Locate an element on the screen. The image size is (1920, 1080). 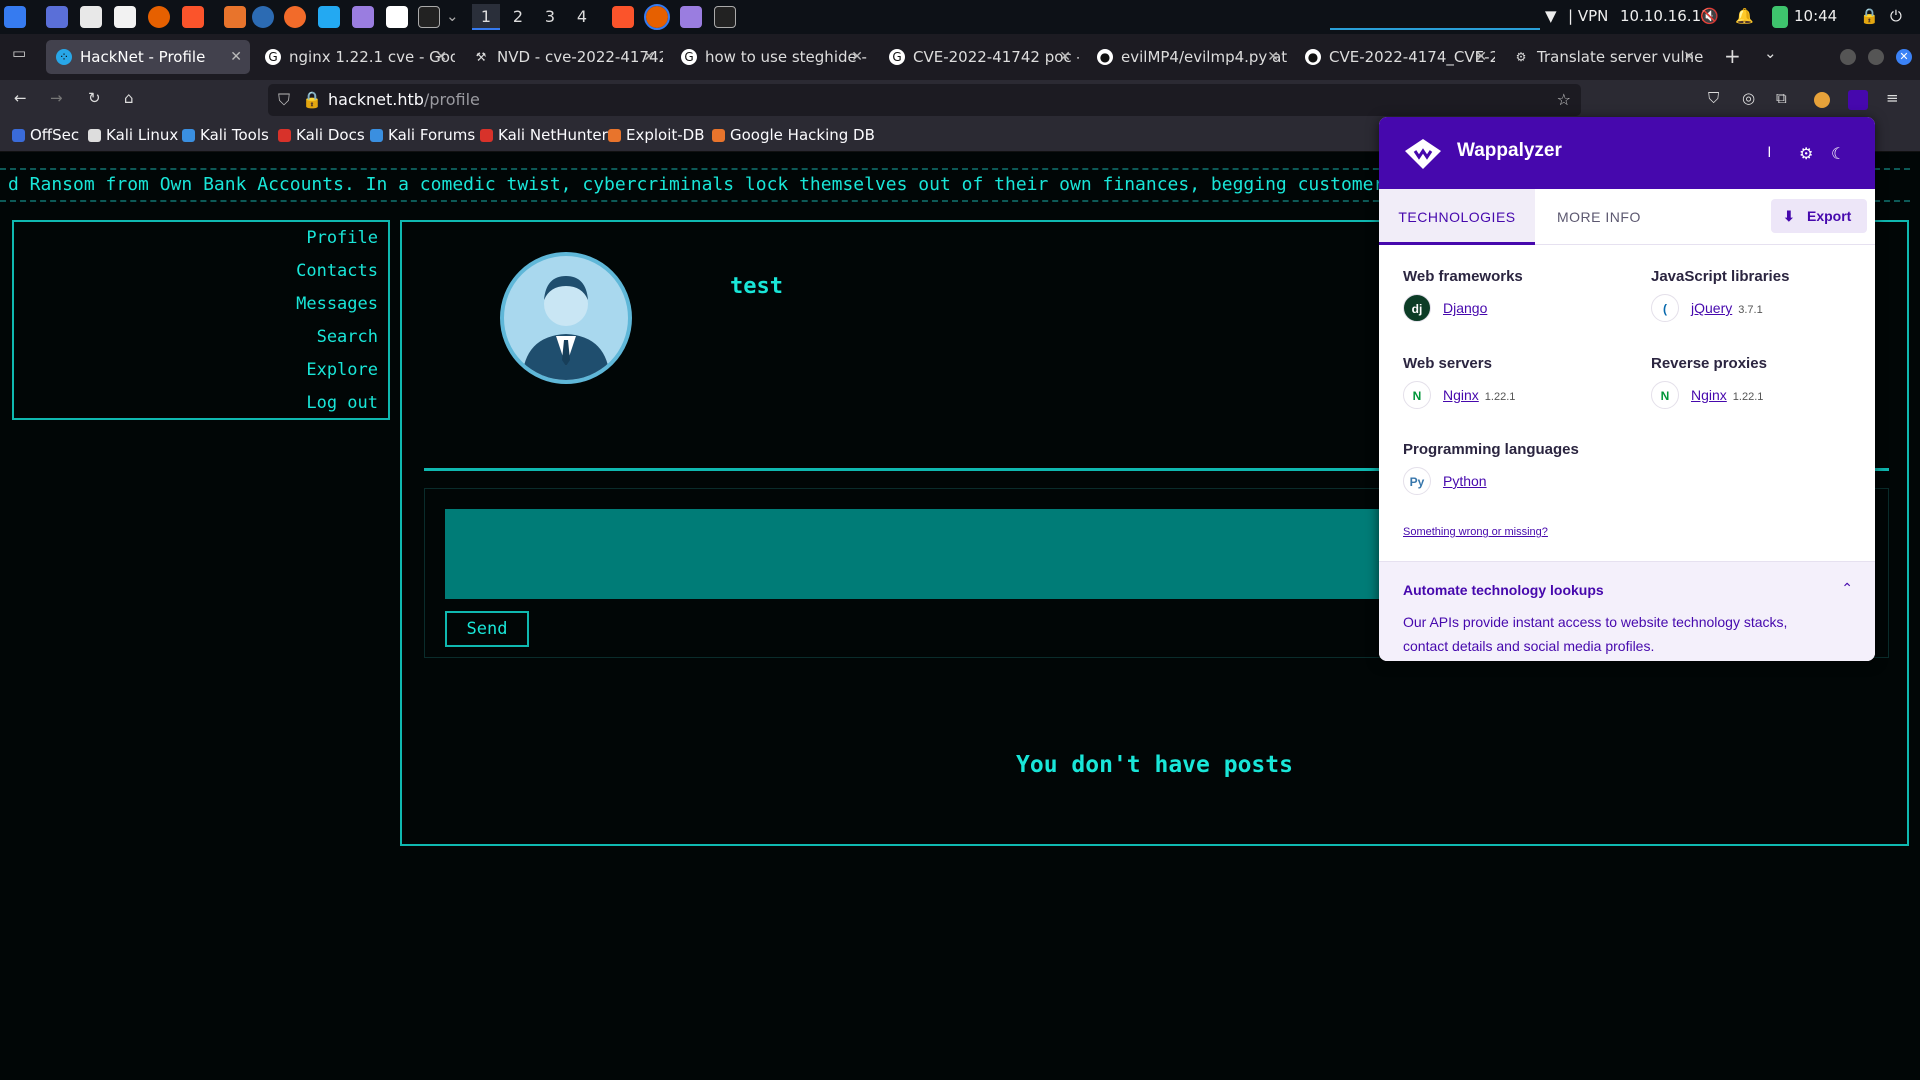
brave-icon is located at coordinates (193, 17).